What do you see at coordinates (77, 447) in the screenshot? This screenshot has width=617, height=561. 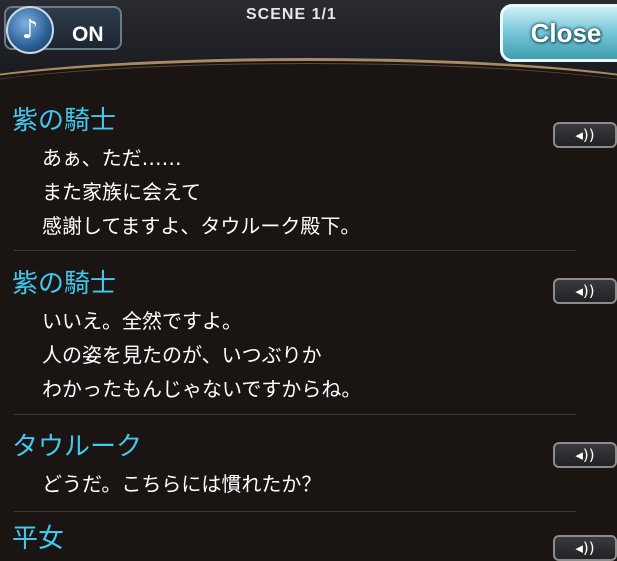 I see `speaker-name: タウルーク` at bounding box center [77, 447].